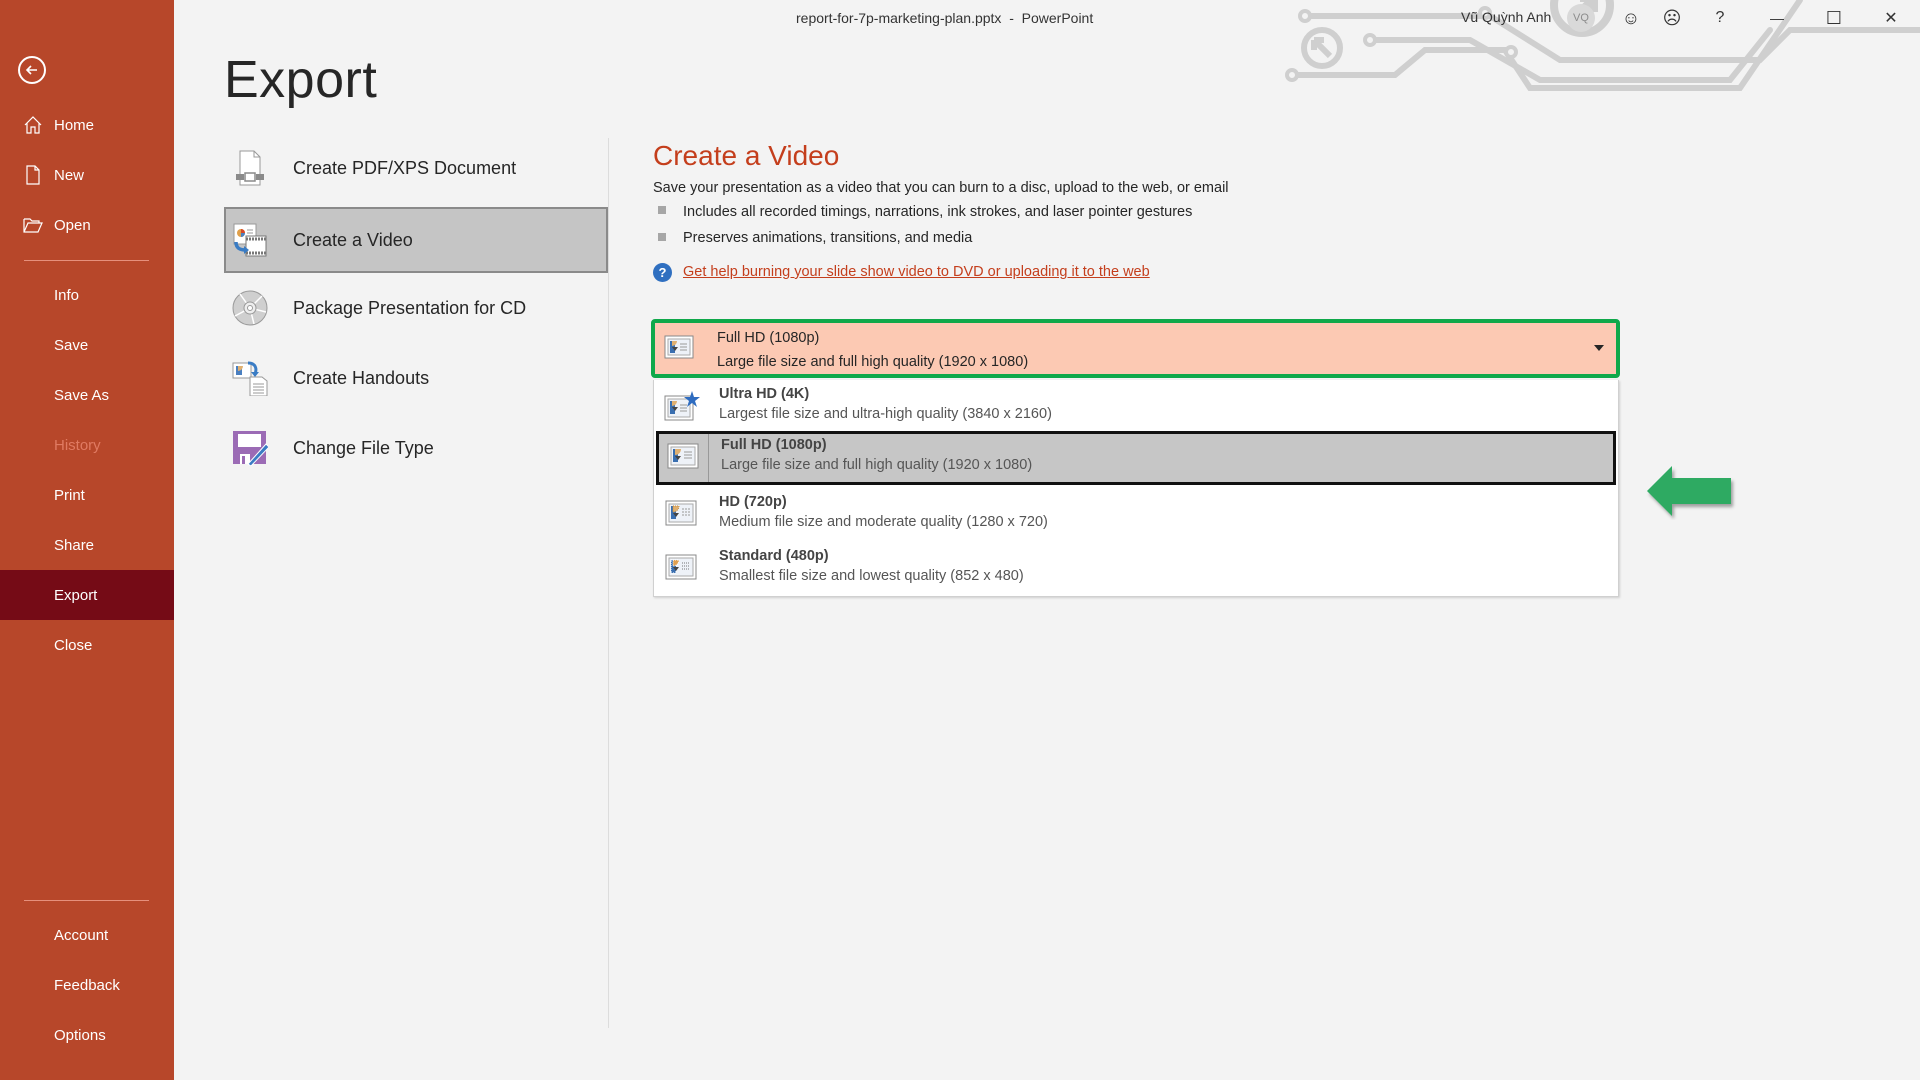 The height and width of the screenshot is (1080, 1920). I want to click on cd-disc-icon, so click(250, 308).